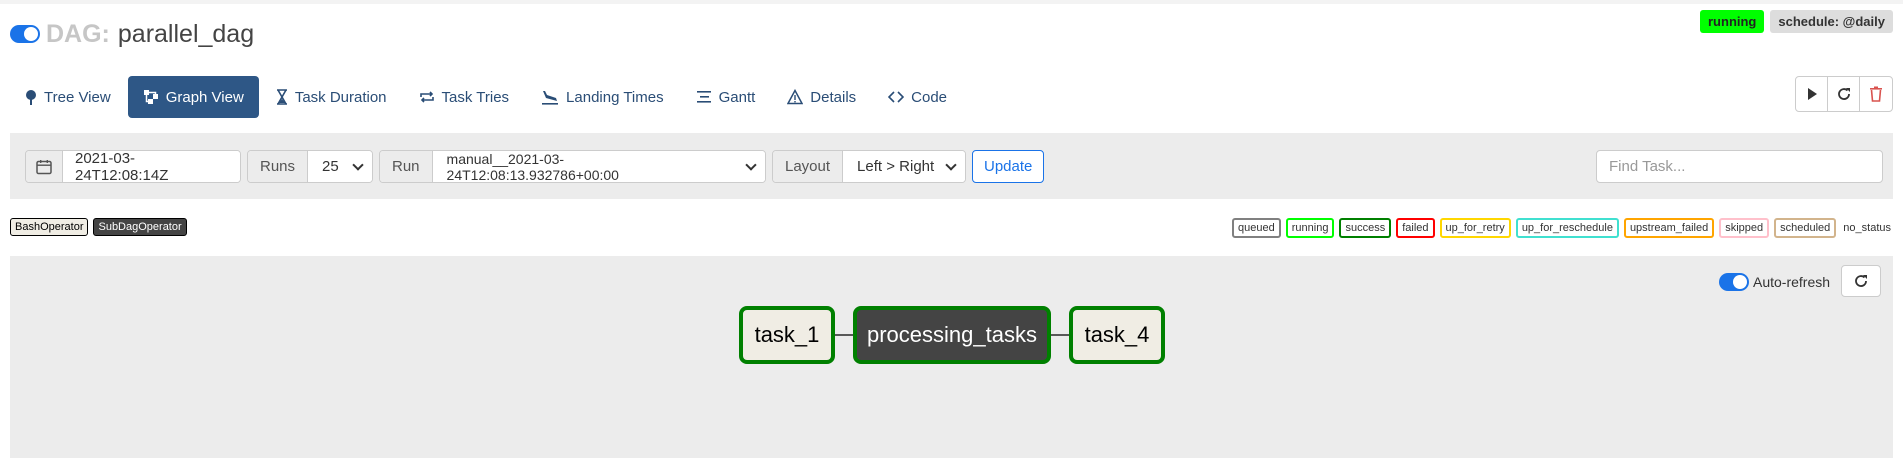 This screenshot has height=458, width=1903. What do you see at coordinates (833, 97) in the screenshot?
I see `tab-label: Details` at bounding box center [833, 97].